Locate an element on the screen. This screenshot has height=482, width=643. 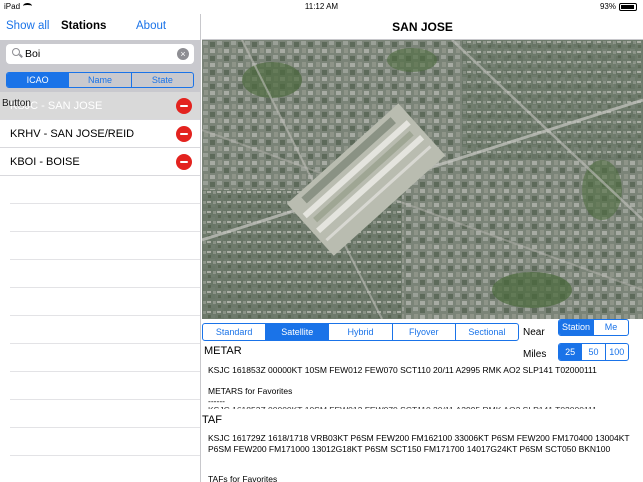
about-button: About is located at coordinates (151, 26).